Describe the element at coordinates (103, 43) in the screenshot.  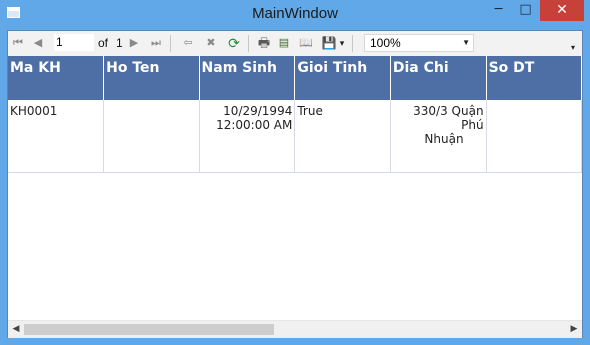
I see `of-label: of` at that location.